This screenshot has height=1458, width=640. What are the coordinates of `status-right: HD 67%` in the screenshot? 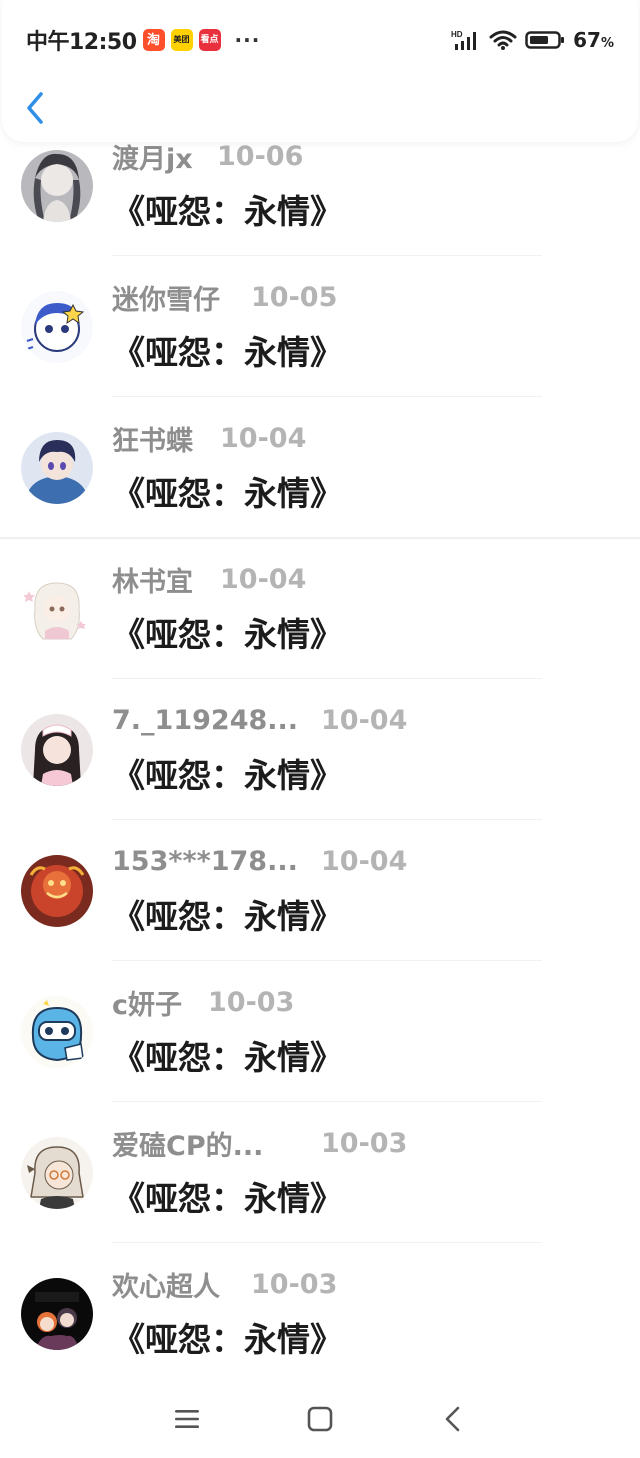 It's located at (532, 40).